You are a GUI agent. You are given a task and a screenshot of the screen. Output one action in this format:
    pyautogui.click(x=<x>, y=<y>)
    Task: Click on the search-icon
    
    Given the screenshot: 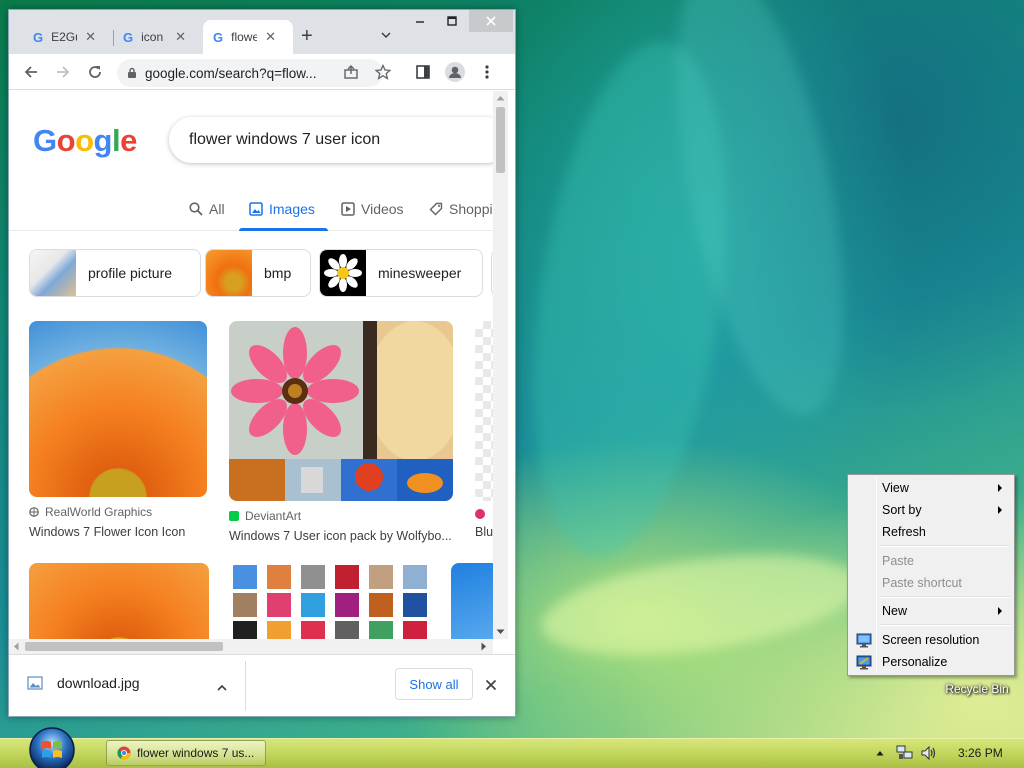 What is the action you would take?
    pyautogui.click(x=196, y=209)
    